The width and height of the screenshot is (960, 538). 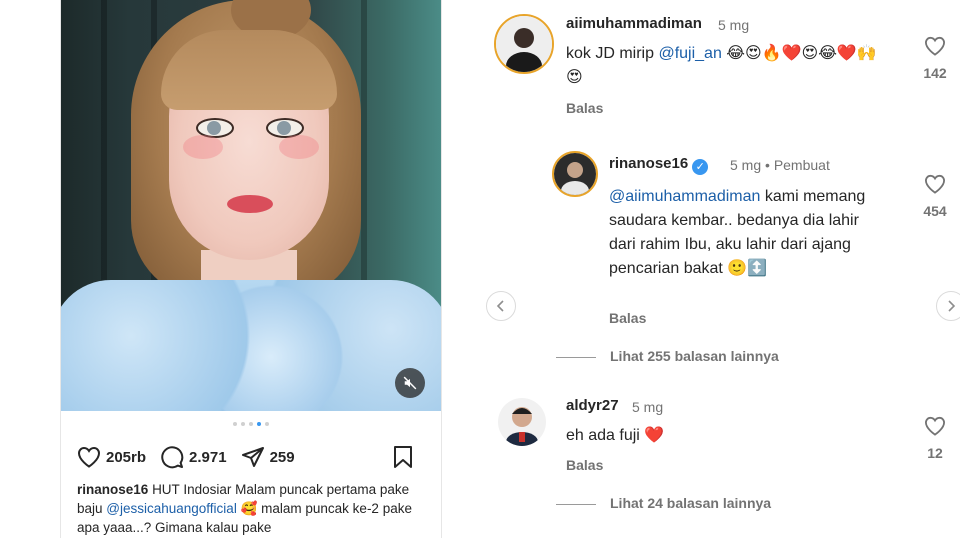 What do you see at coordinates (268, 457) in the screenshot?
I see `share-action: 259` at bounding box center [268, 457].